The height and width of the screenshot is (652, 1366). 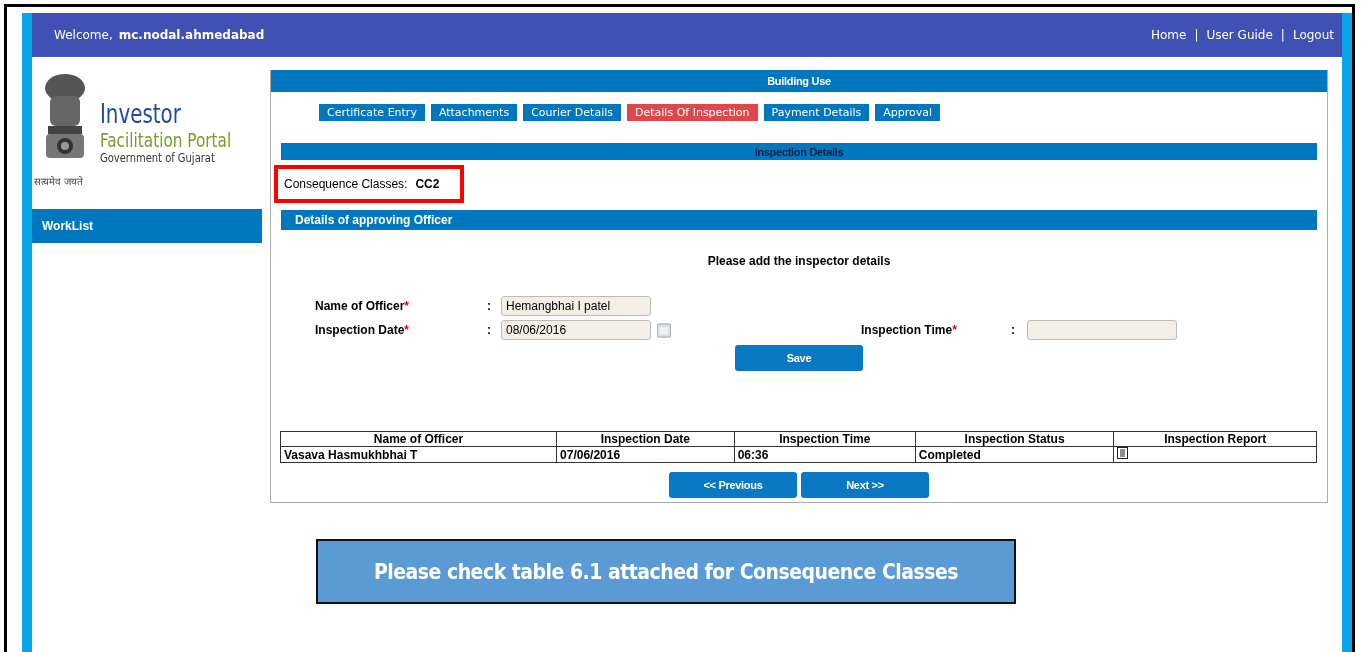 I want to click on calendar-icon, so click(x=664, y=330).